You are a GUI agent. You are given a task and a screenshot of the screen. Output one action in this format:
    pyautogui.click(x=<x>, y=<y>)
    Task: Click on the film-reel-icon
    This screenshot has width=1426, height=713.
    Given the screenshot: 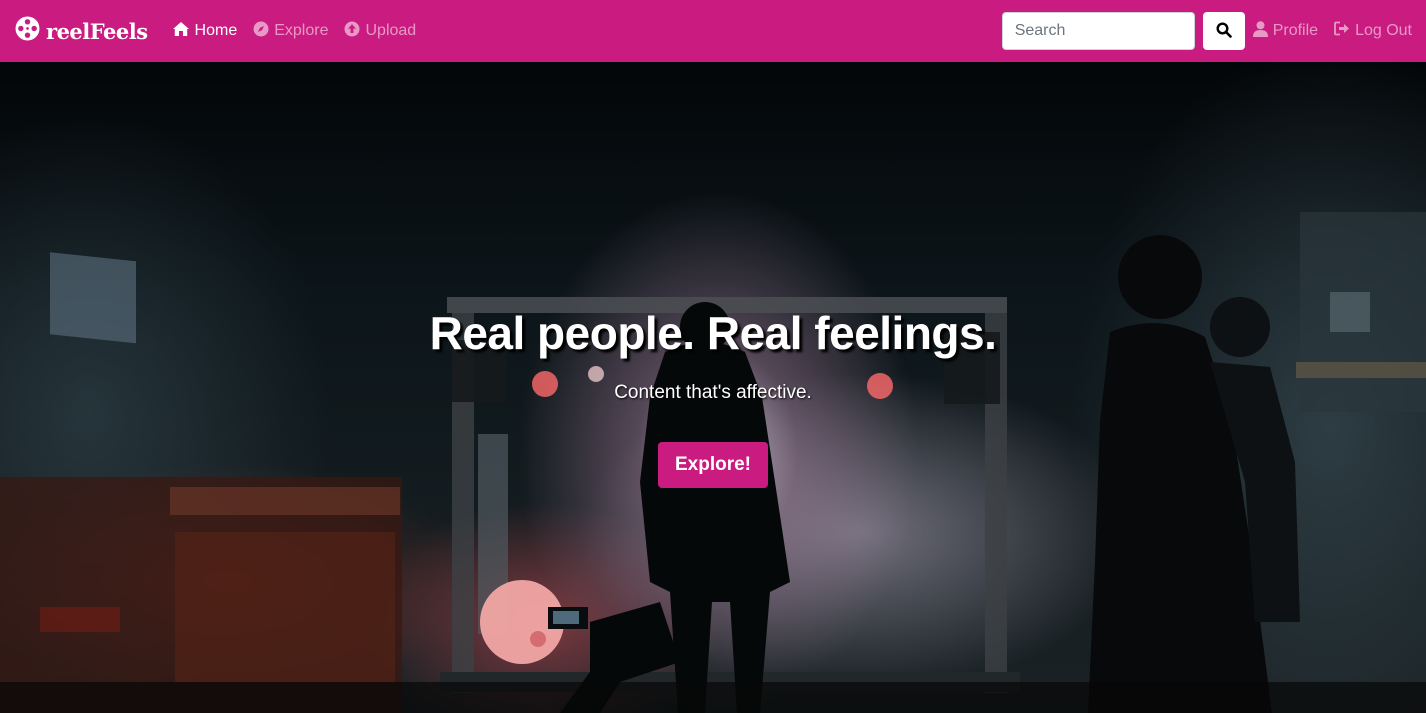 What is the action you would take?
    pyautogui.click(x=27, y=31)
    